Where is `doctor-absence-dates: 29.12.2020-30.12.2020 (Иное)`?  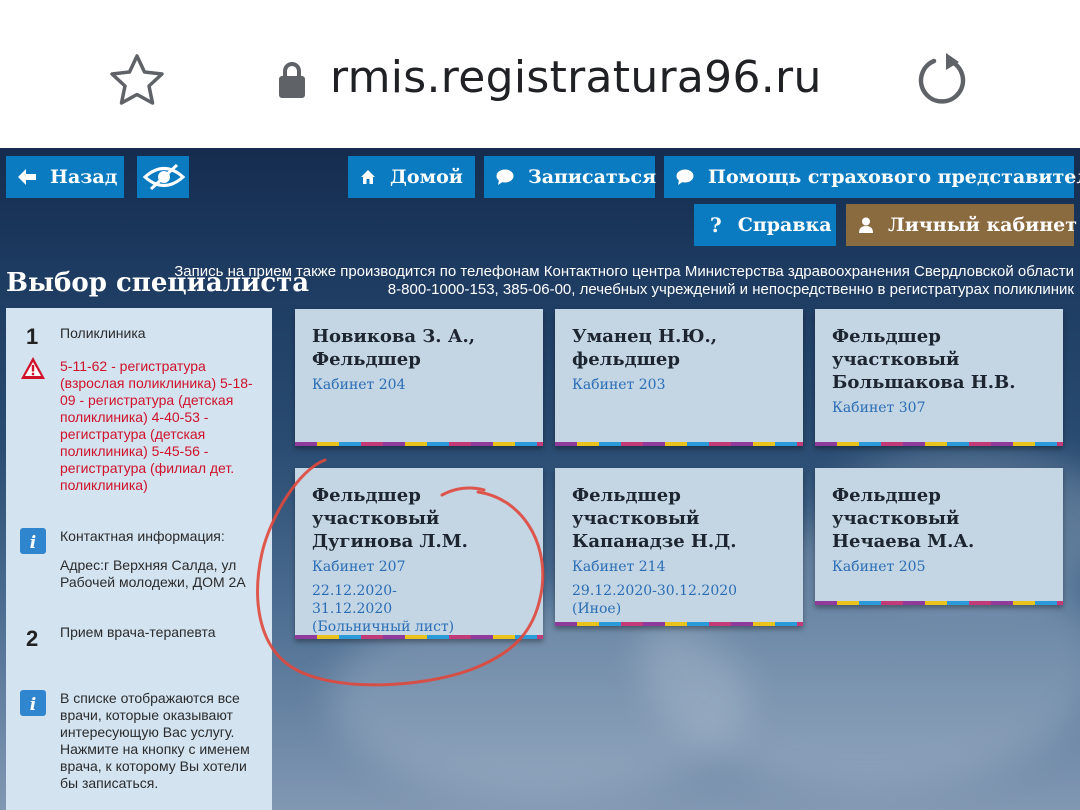
doctor-absence-dates: 29.12.2020-30.12.2020 (Иное) is located at coordinates (655, 600).